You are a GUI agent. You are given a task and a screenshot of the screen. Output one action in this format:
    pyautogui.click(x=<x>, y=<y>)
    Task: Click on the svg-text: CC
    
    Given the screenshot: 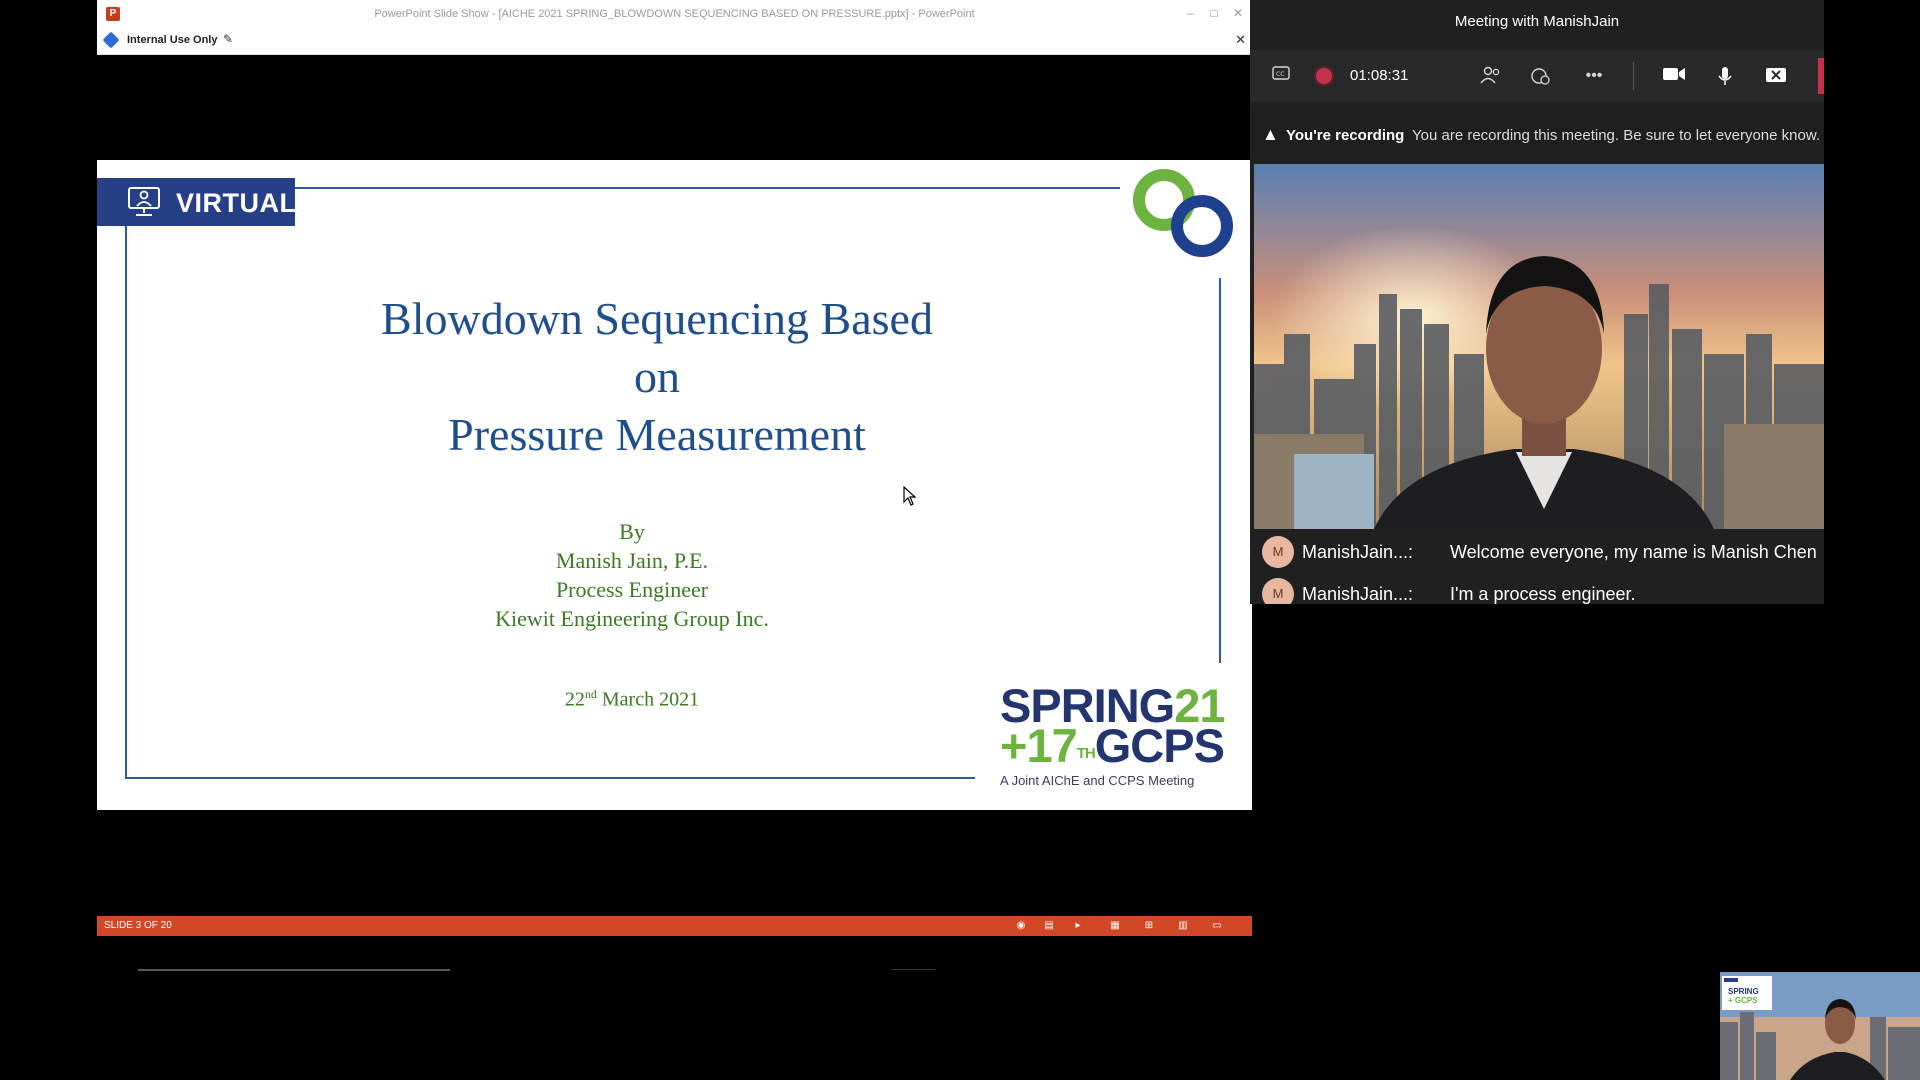 What is the action you would take?
    pyautogui.click(x=1280, y=74)
    